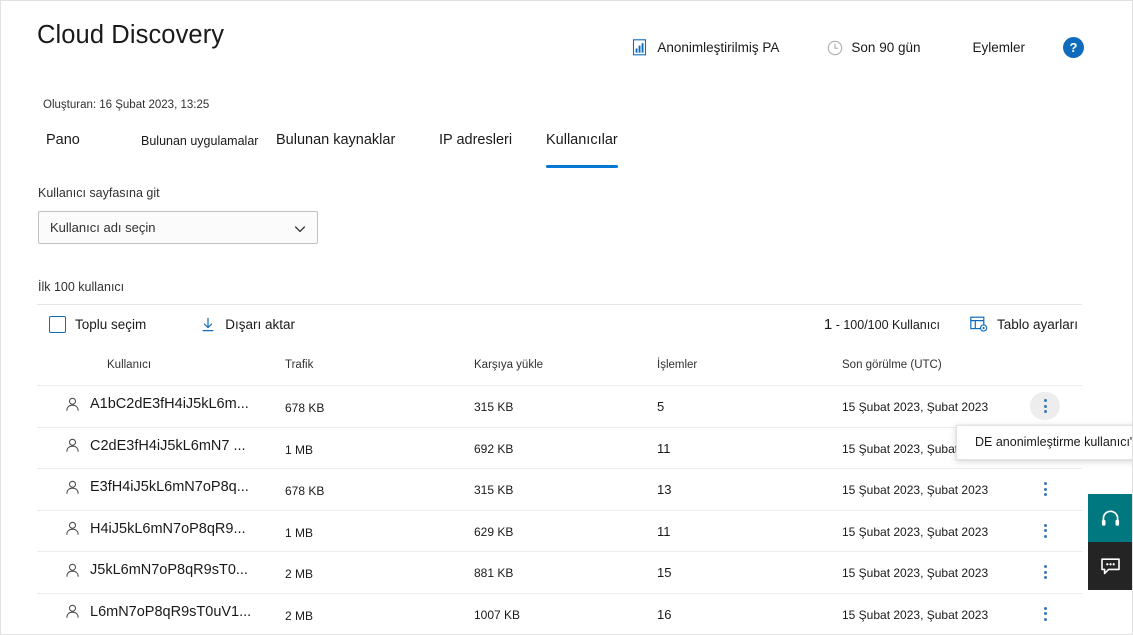 Image resolution: width=1133 pixels, height=635 pixels. Describe the element at coordinates (664, 614) in the screenshot. I see `cell-operations: 16` at that location.